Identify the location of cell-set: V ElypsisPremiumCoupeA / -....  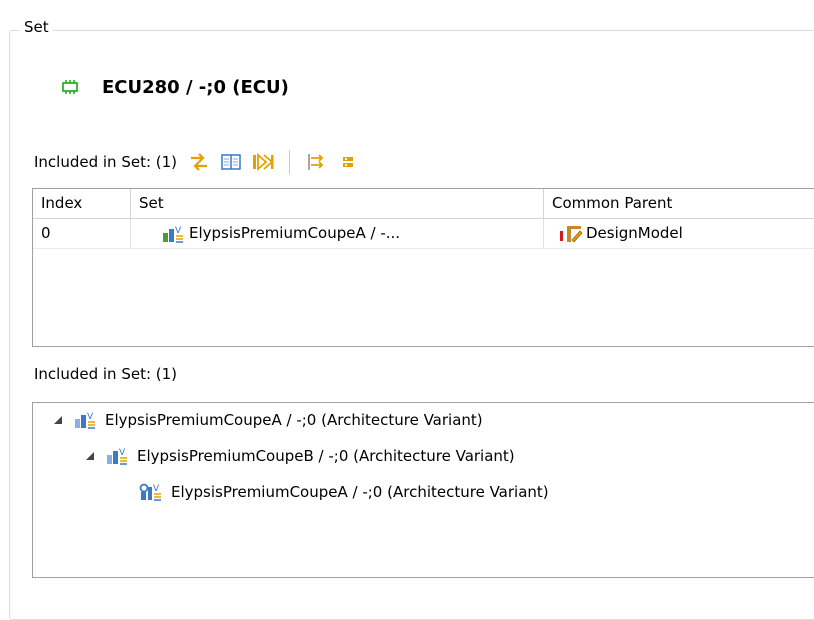
(337, 233).